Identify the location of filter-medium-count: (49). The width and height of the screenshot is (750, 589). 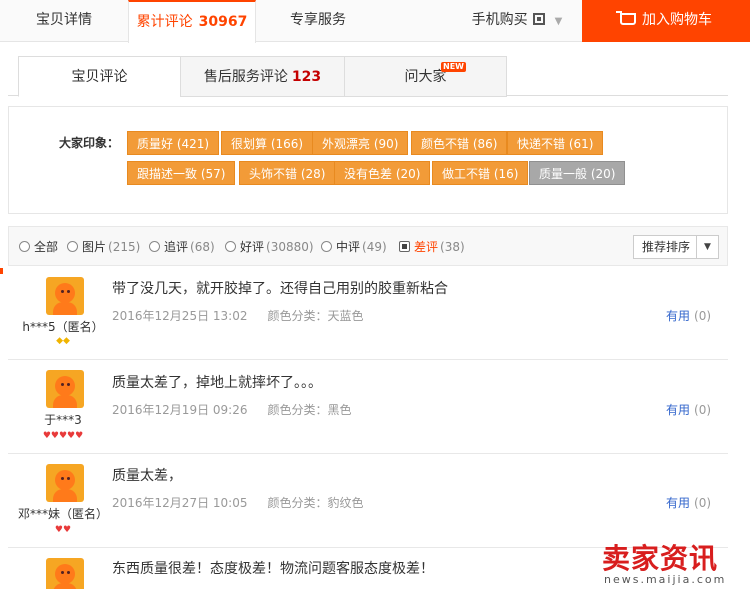
(374, 247).